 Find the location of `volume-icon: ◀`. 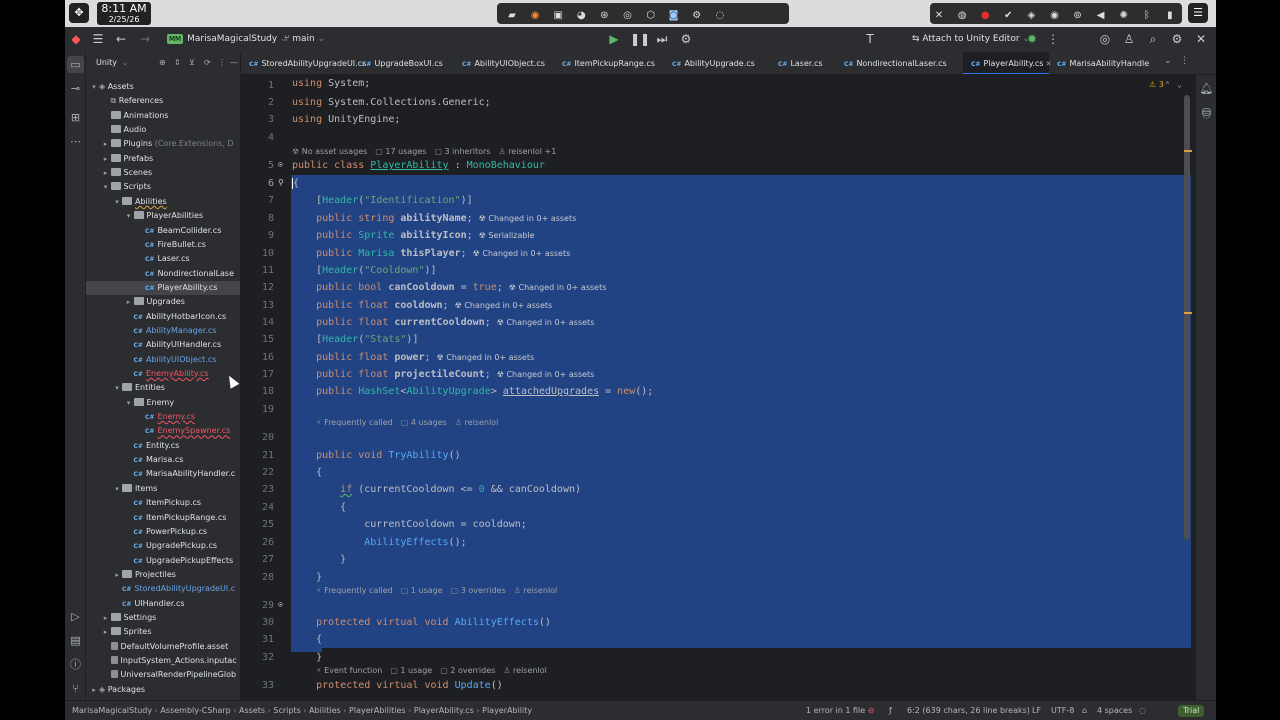

volume-icon: ◀ is located at coordinates (1101, 15).